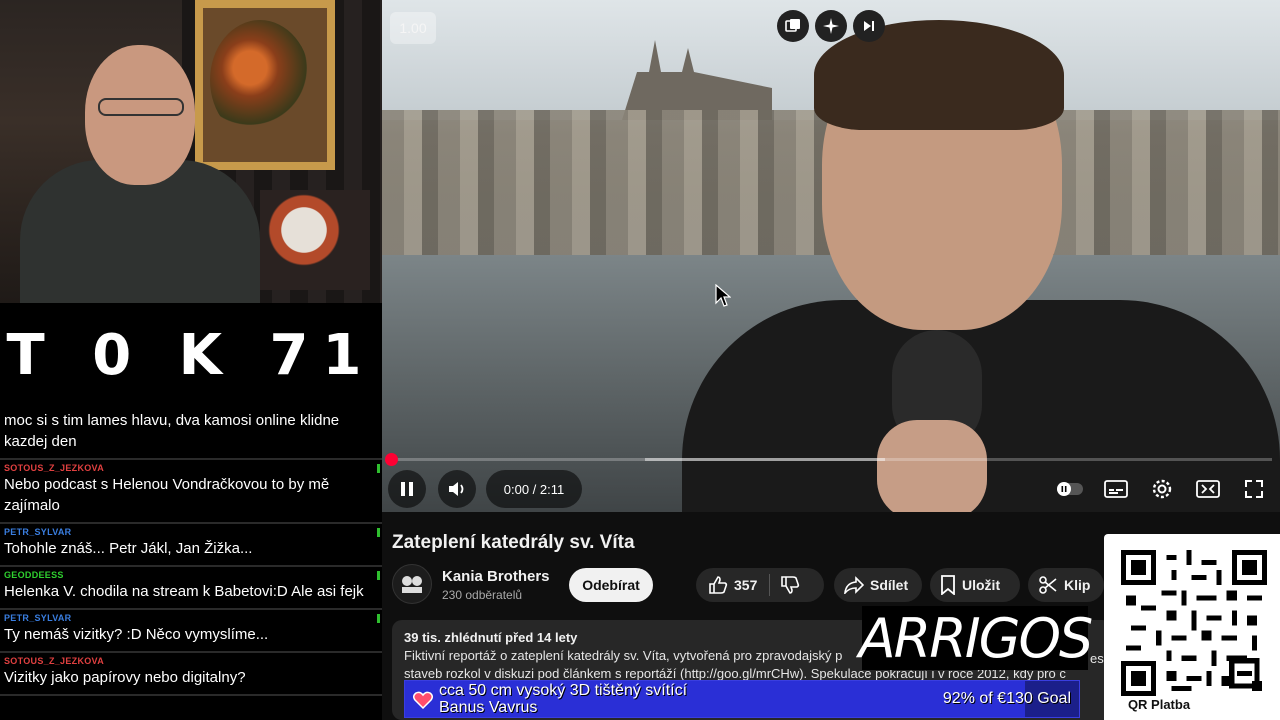  Describe the element at coordinates (534, 489) in the screenshot. I see `time-display: 0:00 / 2:11` at that location.